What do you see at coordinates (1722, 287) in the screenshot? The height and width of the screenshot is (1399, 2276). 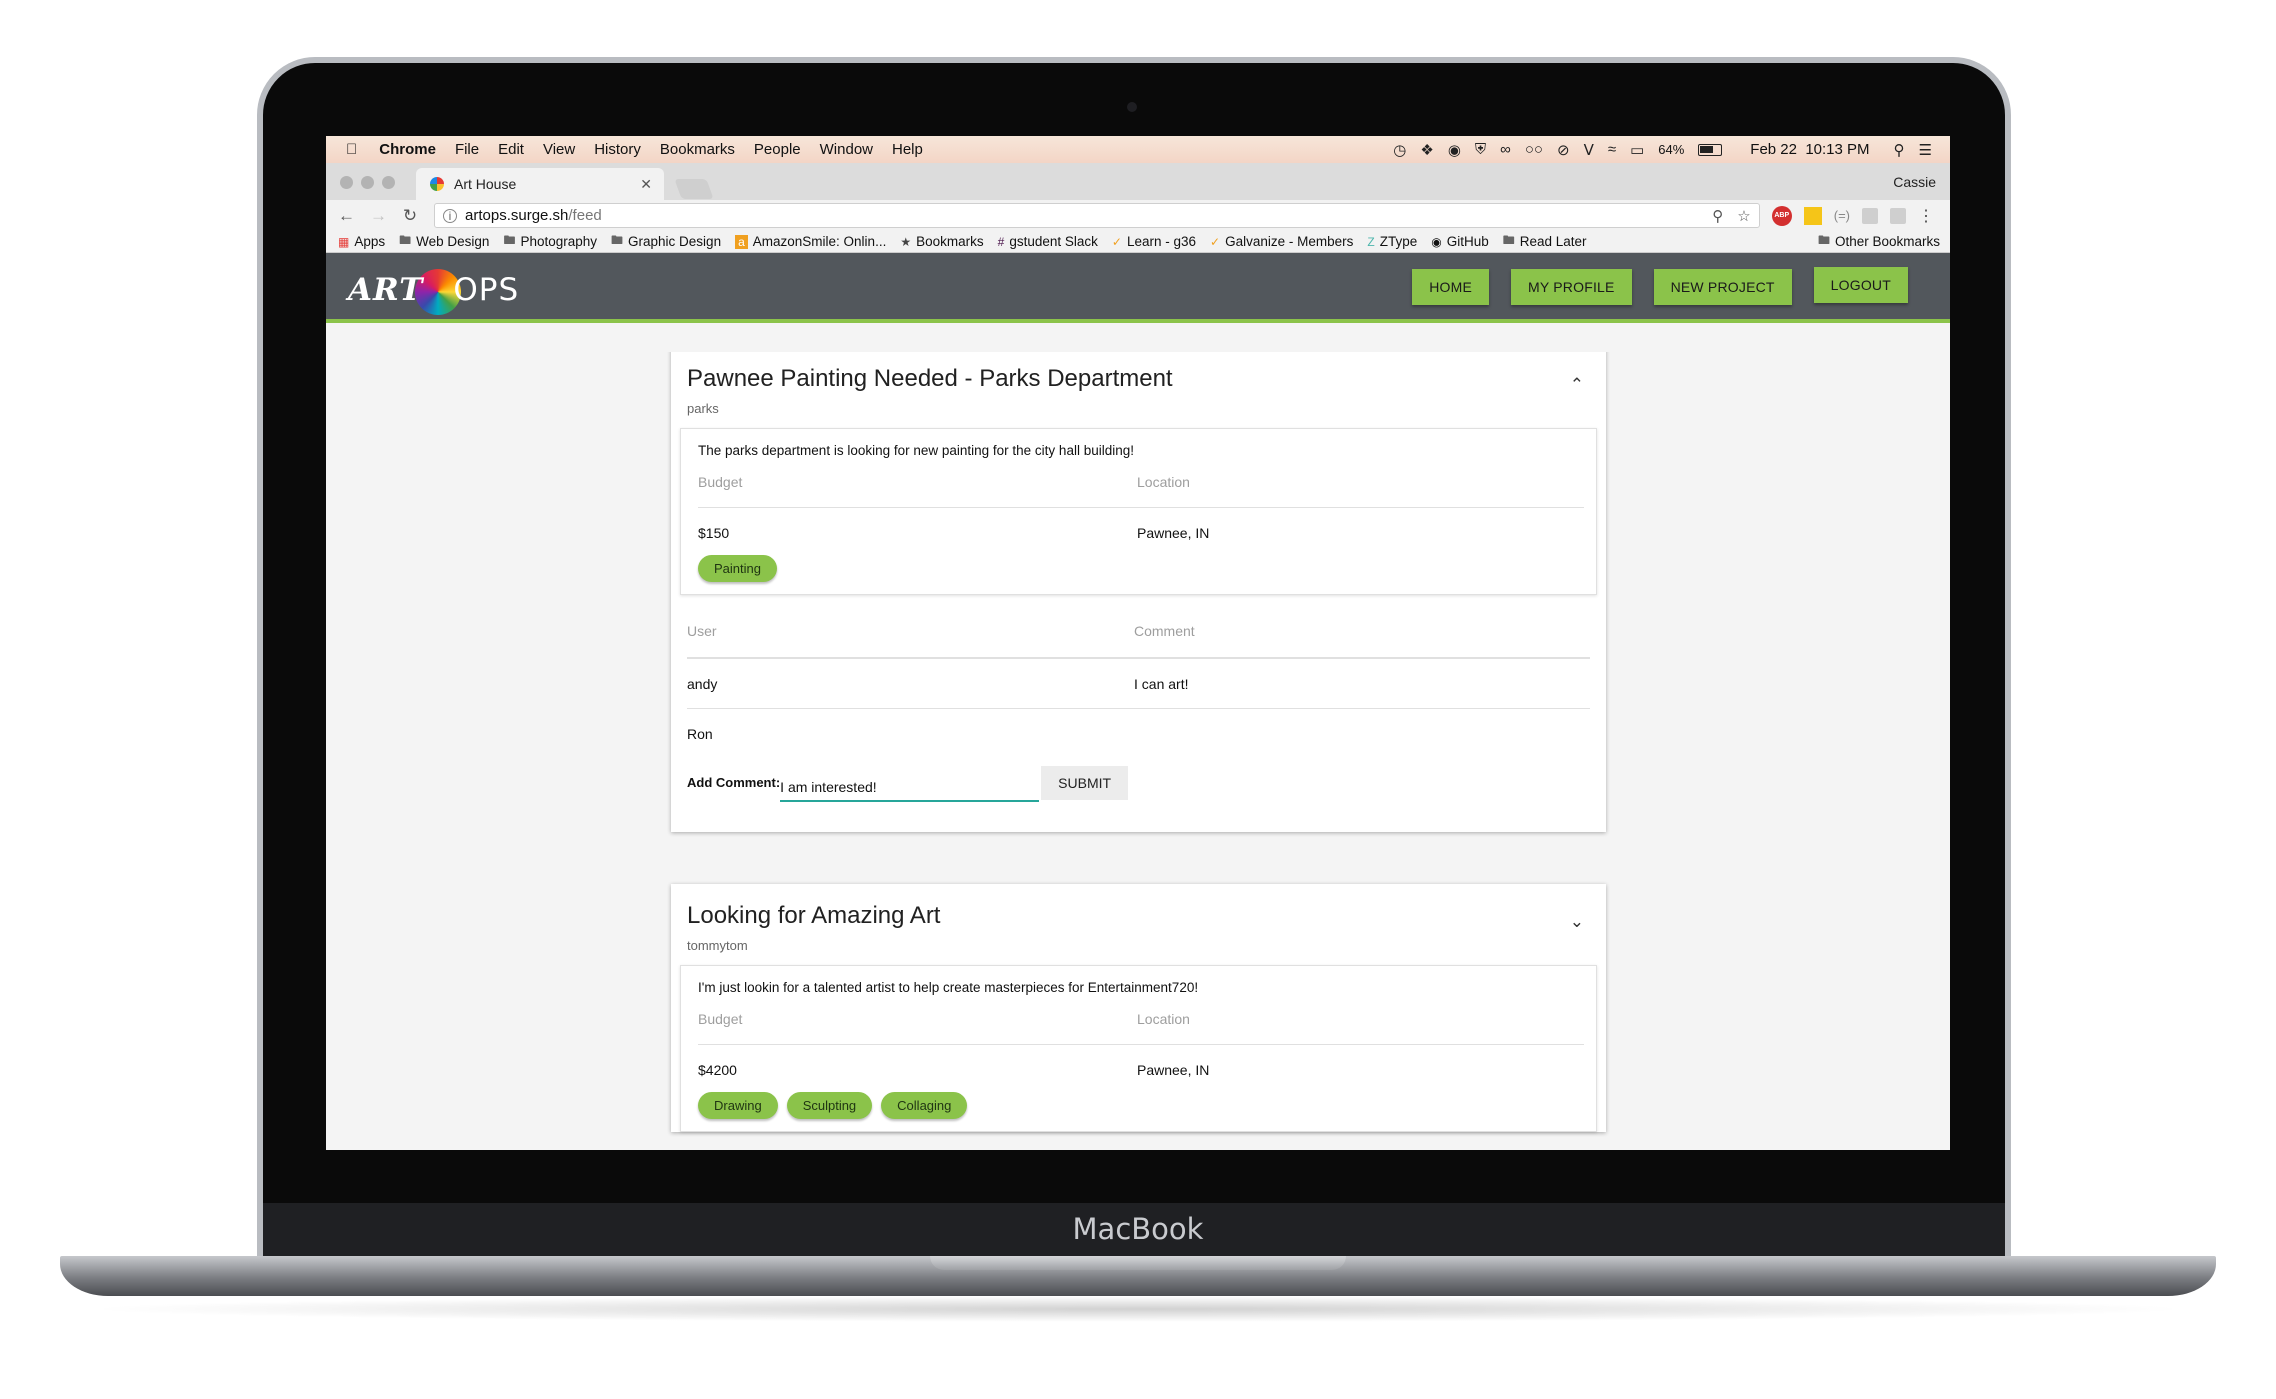 I see `new-project-button: NEW PROJECT` at bounding box center [1722, 287].